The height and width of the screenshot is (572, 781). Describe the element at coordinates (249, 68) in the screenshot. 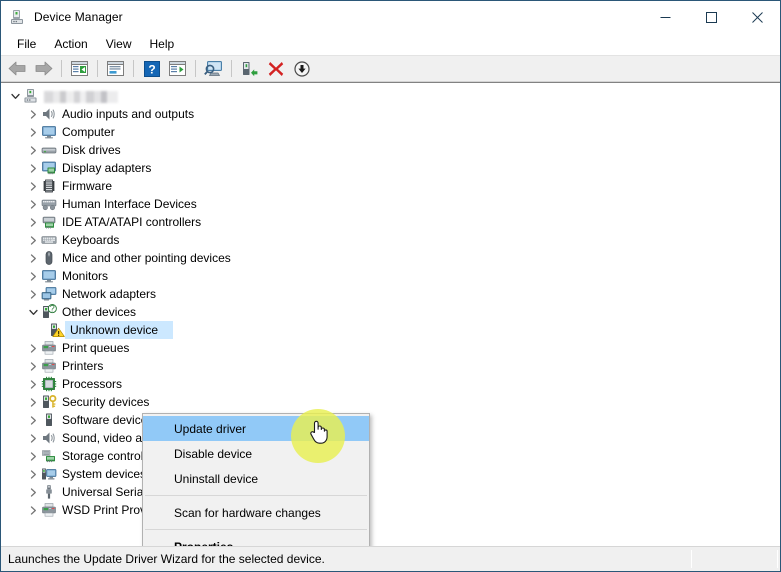

I see `update-driver-button` at that location.